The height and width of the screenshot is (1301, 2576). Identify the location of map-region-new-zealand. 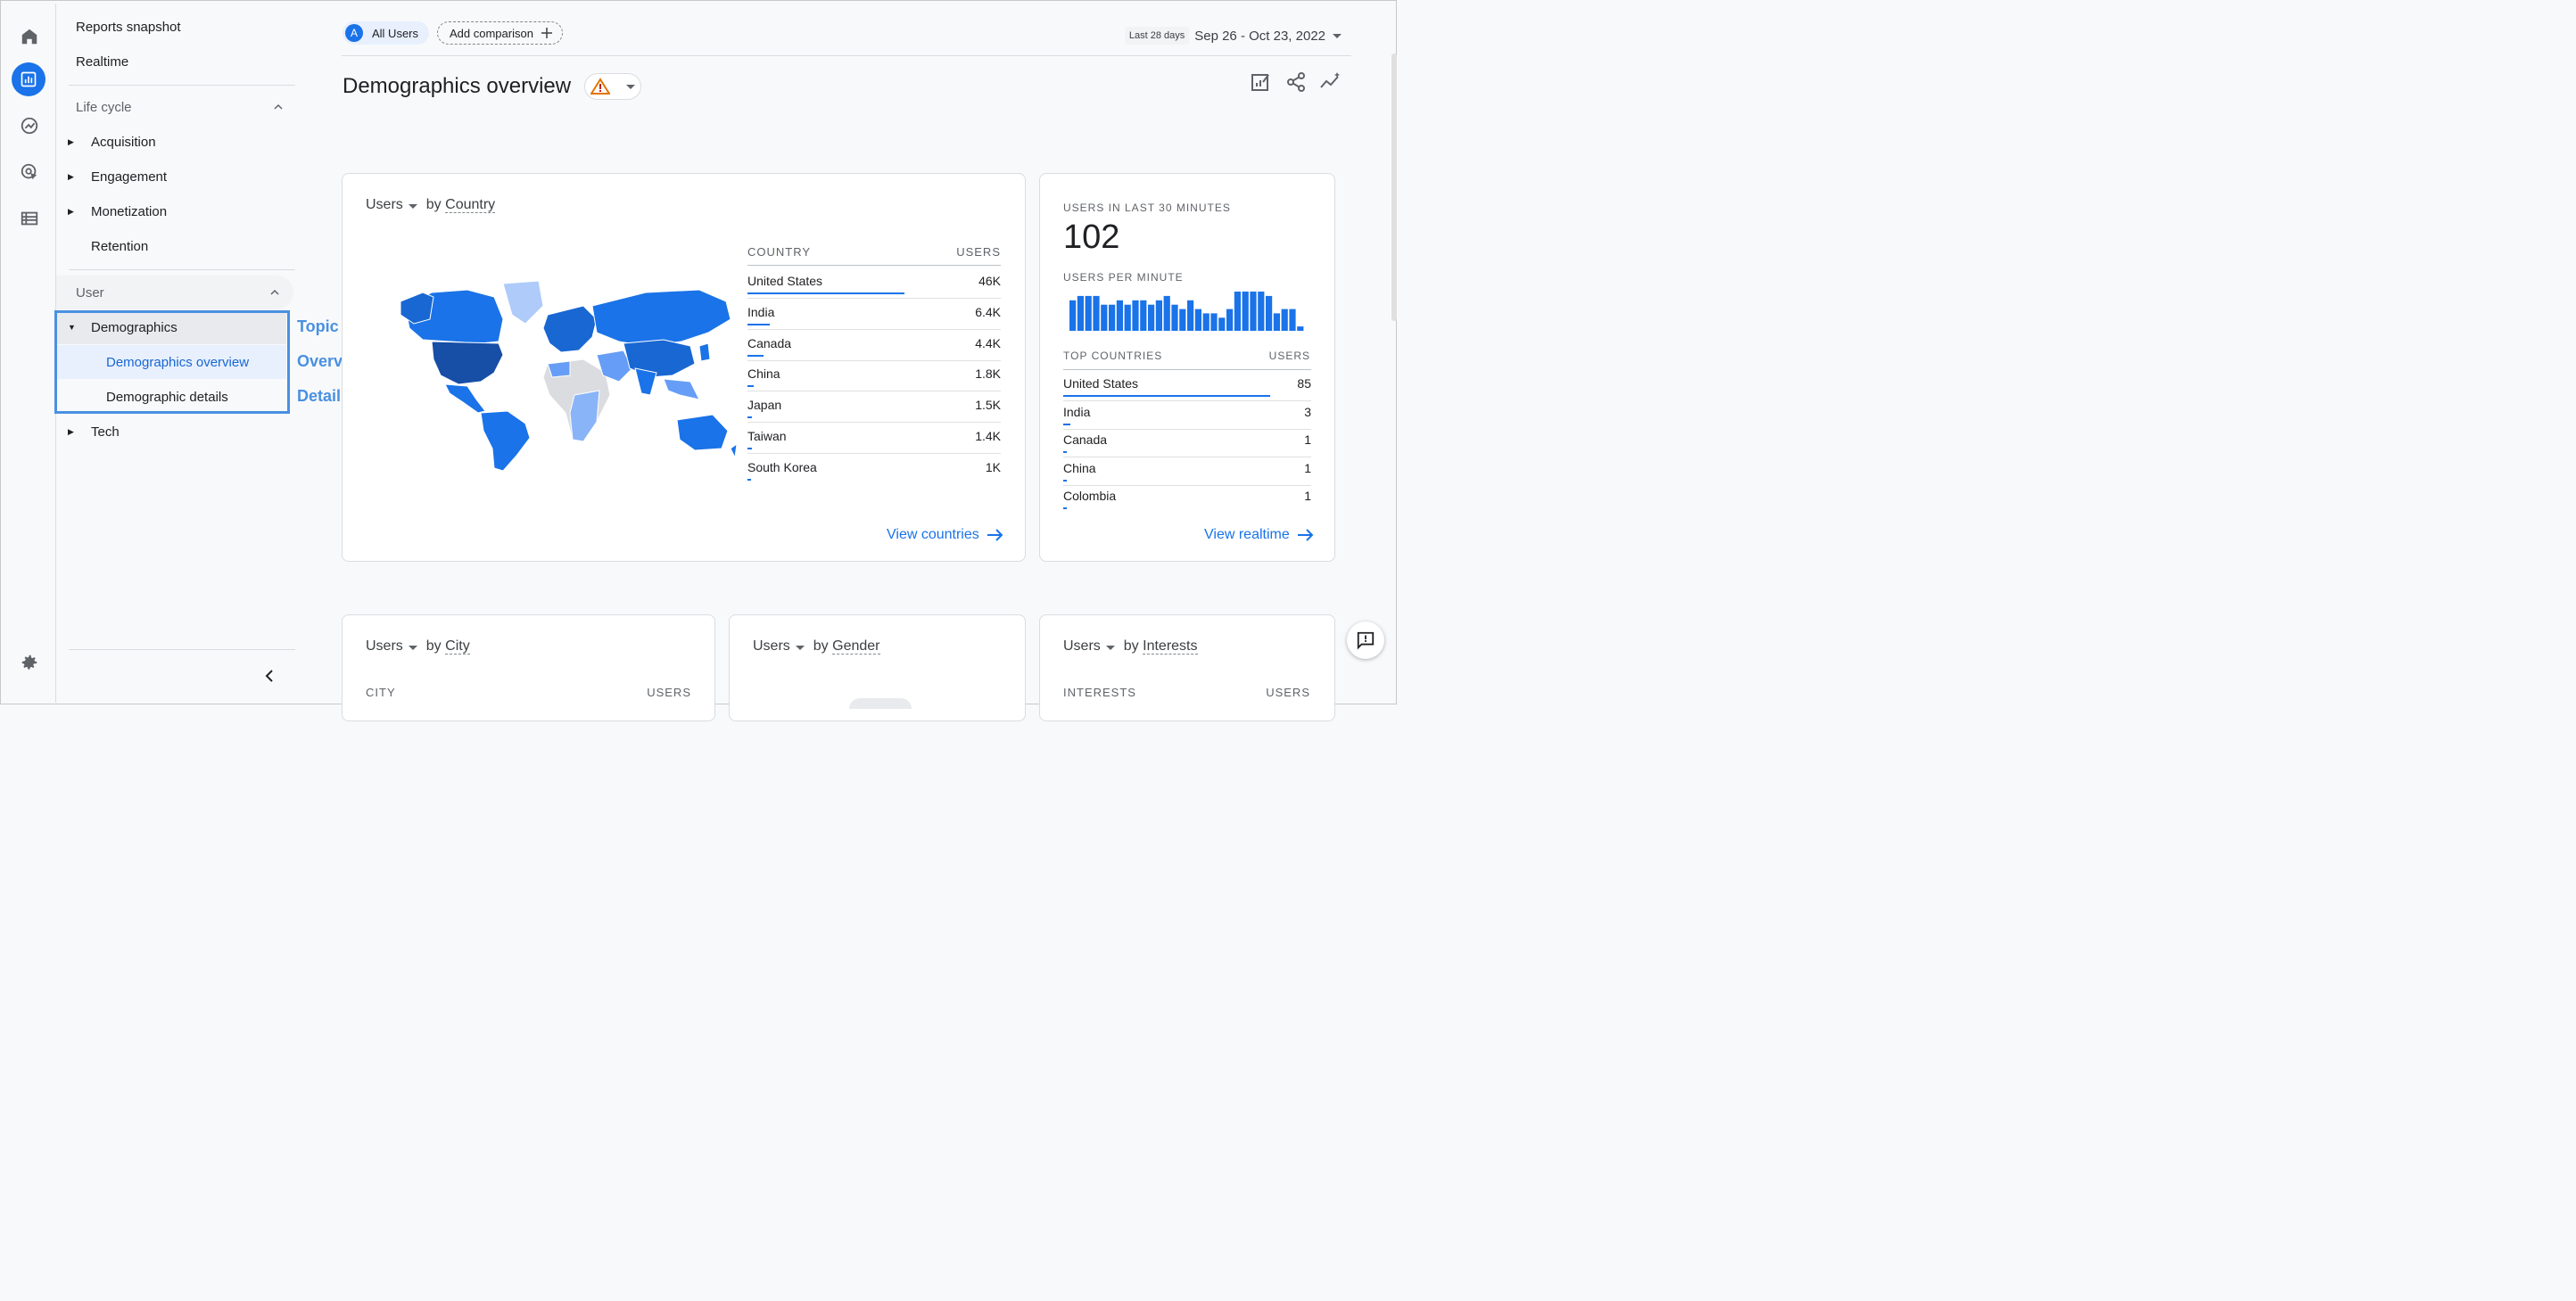
(734, 450).